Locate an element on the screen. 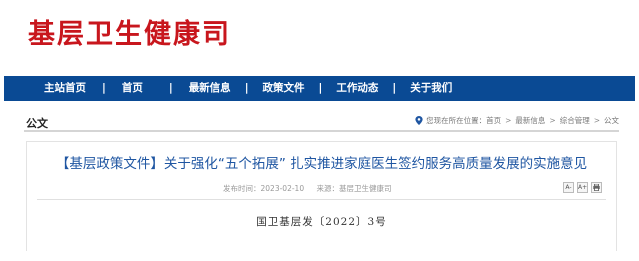 Image resolution: width=639 pixels, height=261 pixels. breadcrumb-home: 首页 is located at coordinates (493, 120).